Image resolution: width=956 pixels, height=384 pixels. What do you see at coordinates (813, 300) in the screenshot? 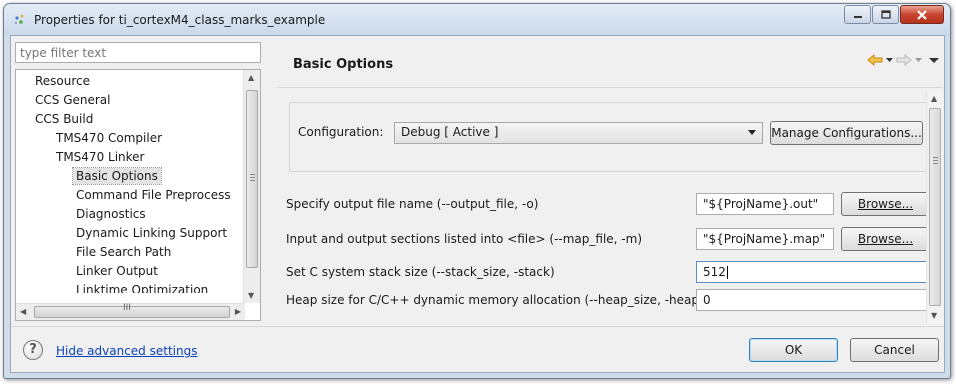
I see `heap-size-field: 0` at bounding box center [813, 300].